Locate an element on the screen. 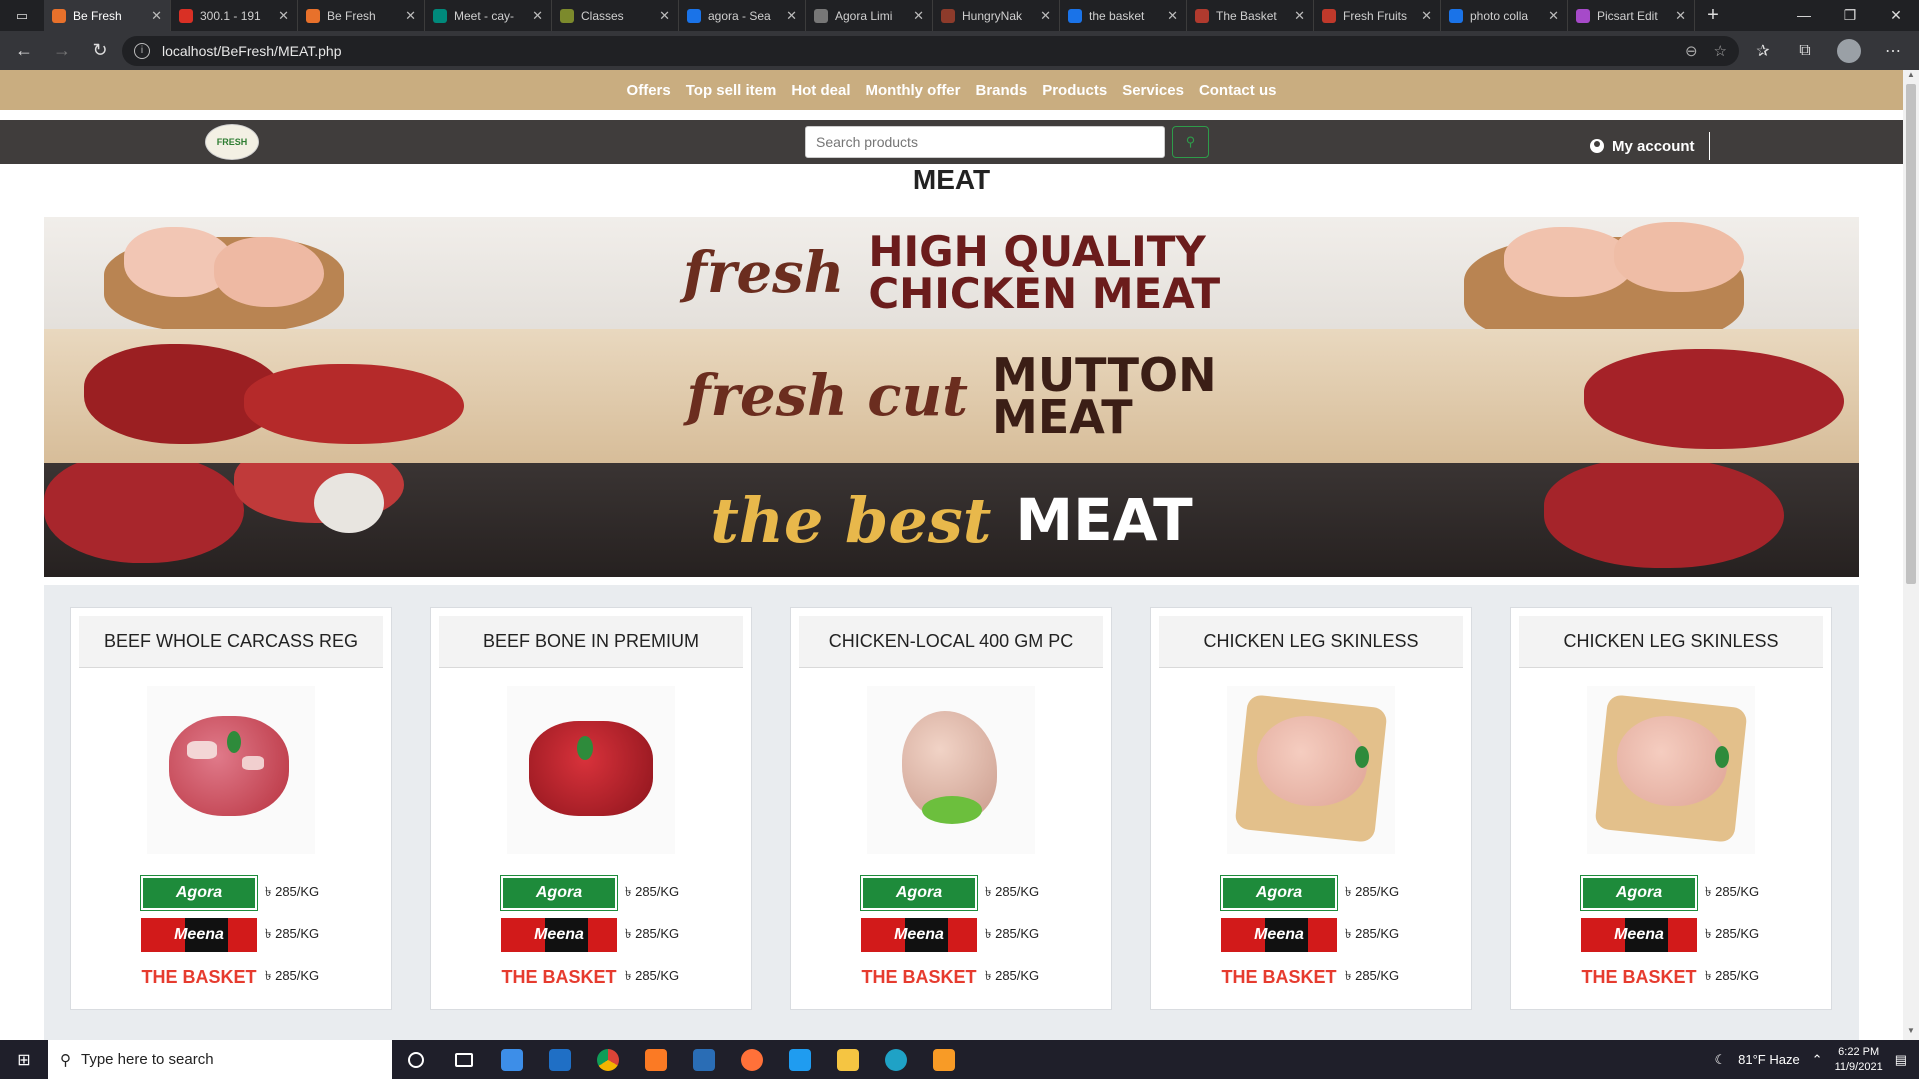  file-explorer-icon is located at coordinates (848, 1059).